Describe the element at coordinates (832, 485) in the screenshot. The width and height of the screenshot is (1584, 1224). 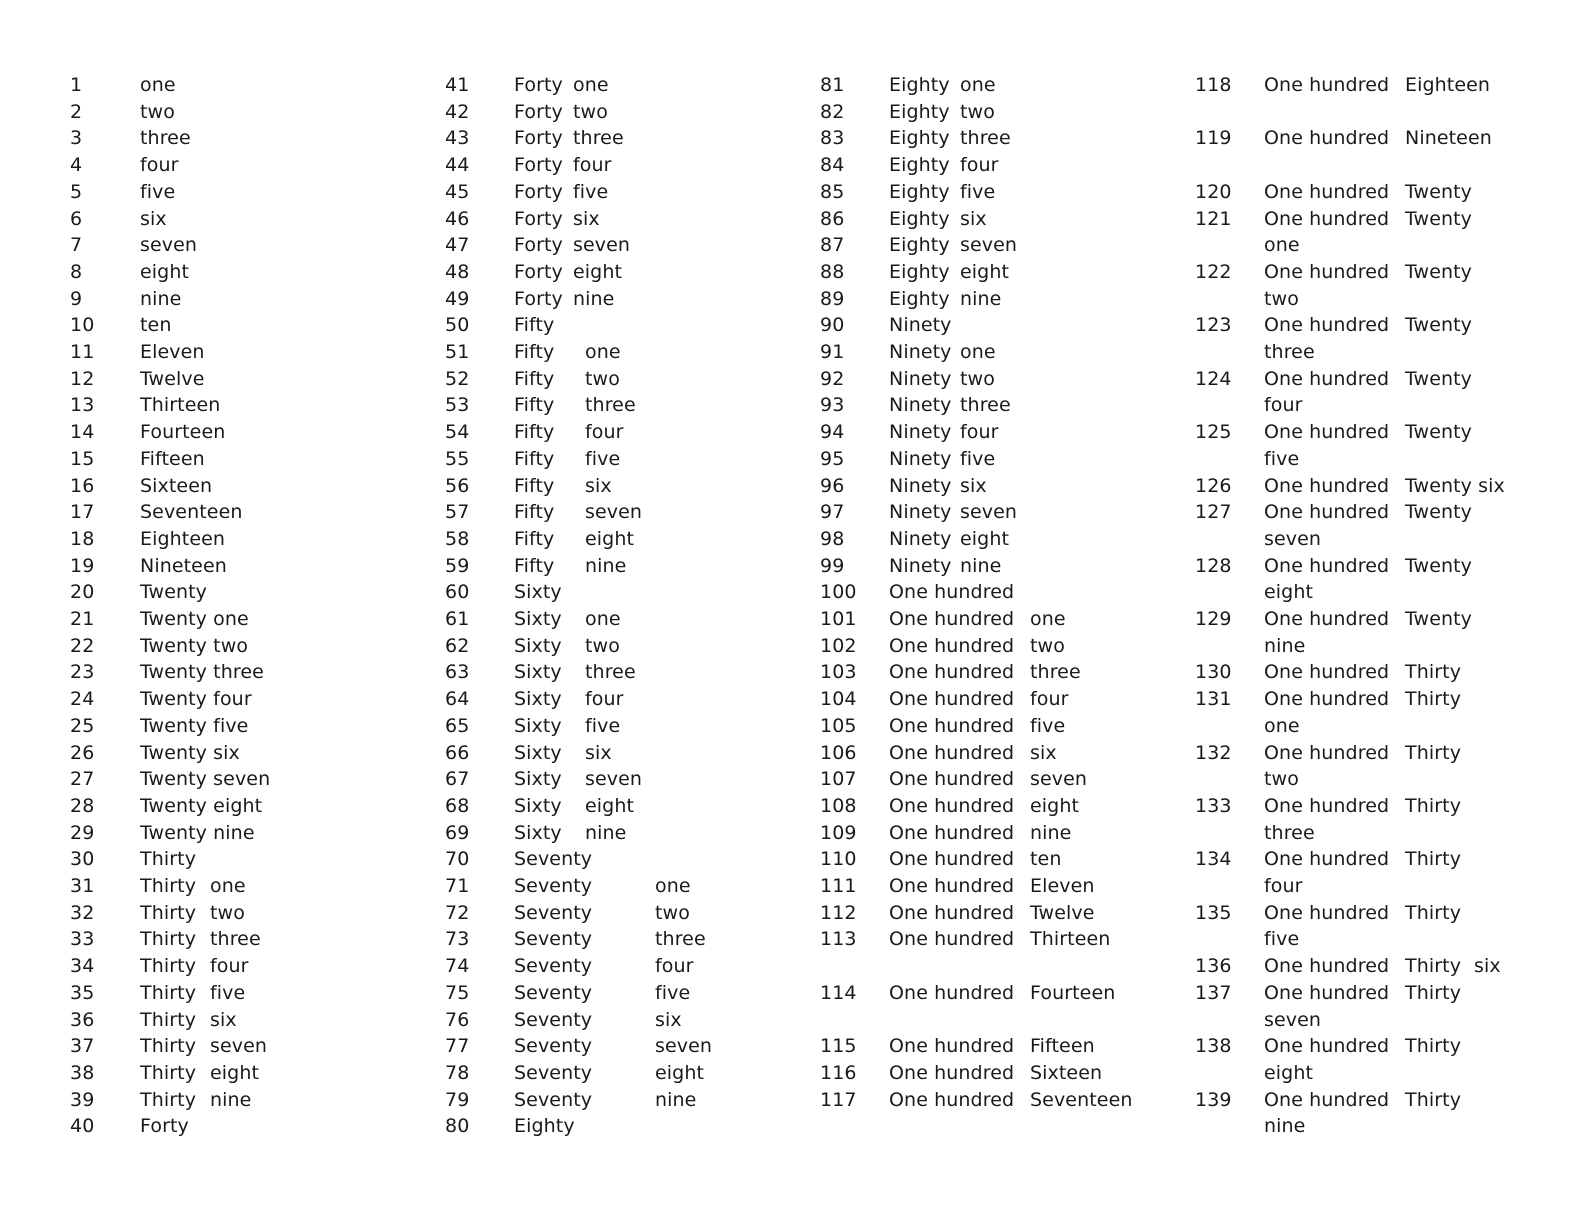
I see `number-label: 96` at that location.